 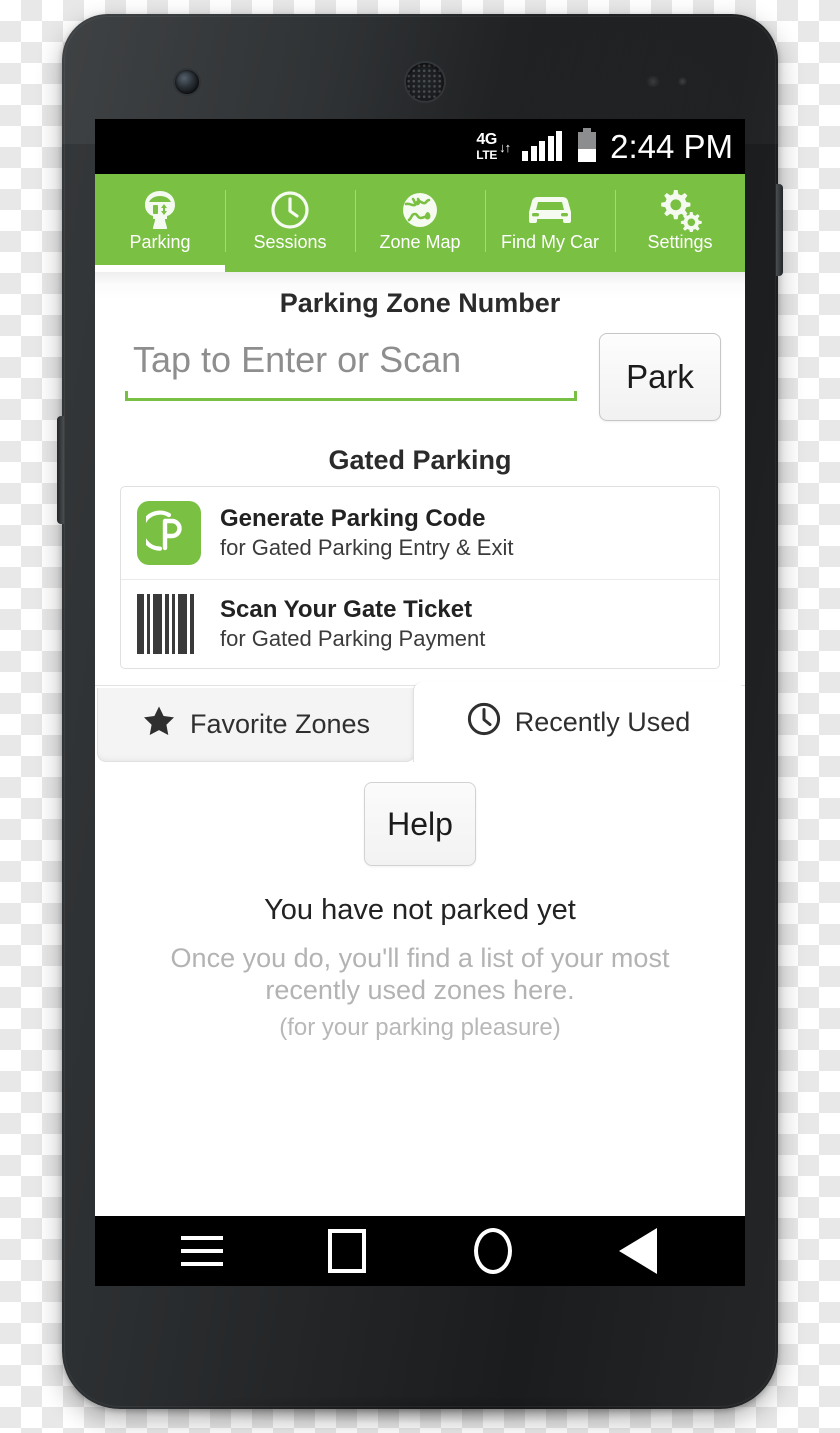 What do you see at coordinates (671, 146) in the screenshot?
I see `status-bar-clock: 2:44 PM` at bounding box center [671, 146].